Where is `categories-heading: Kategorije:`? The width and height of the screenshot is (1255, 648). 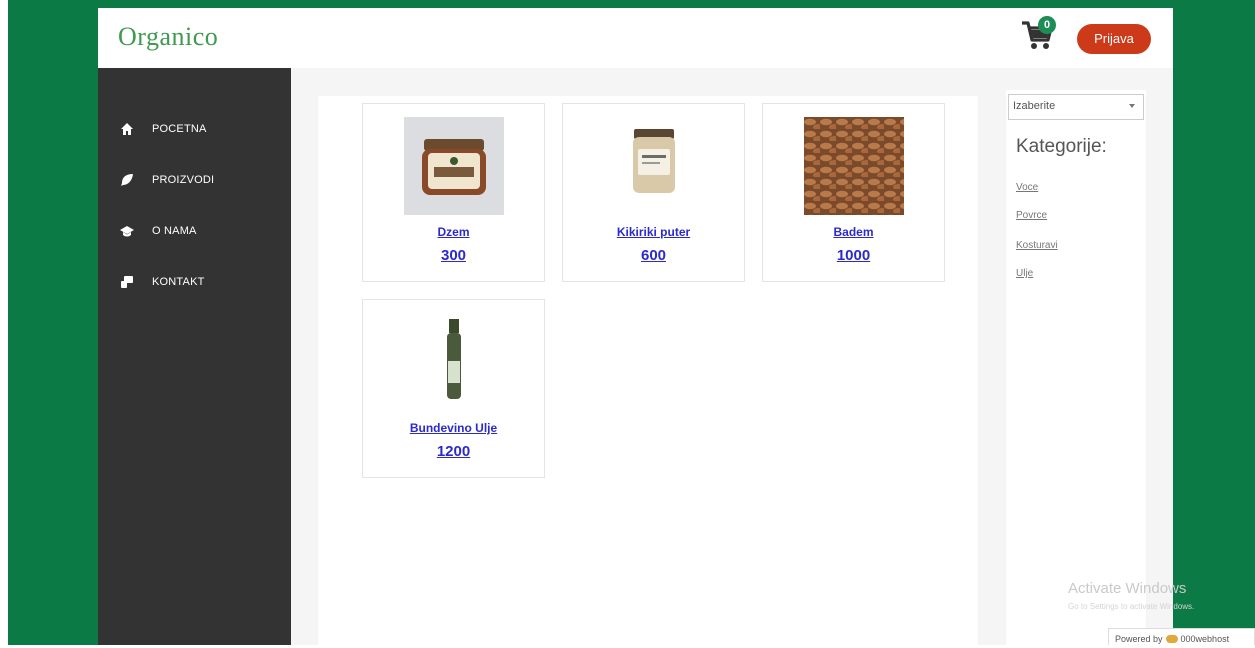 categories-heading: Kategorije: is located at coordinates (1061, 146).